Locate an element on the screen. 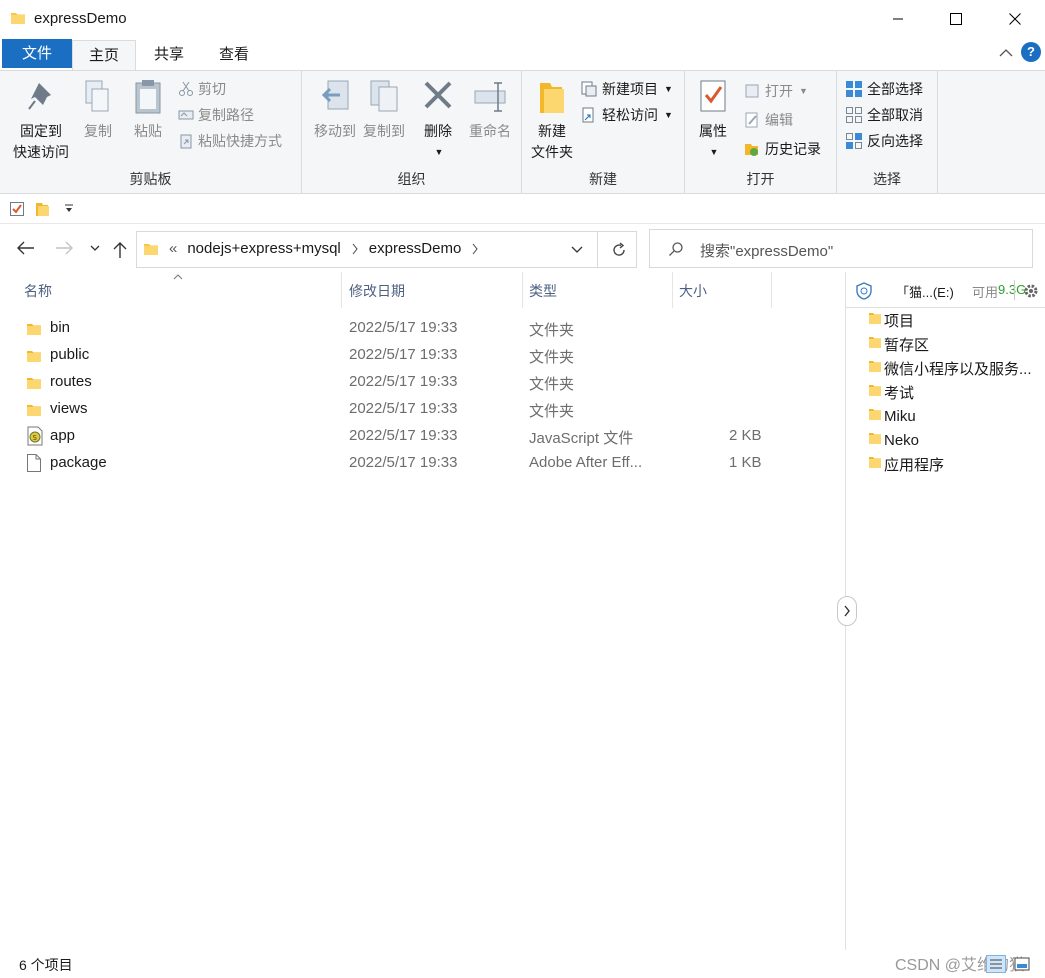 The image size is (1045, 978). rename-button: 重命名 is located at coordinates (490, 109).